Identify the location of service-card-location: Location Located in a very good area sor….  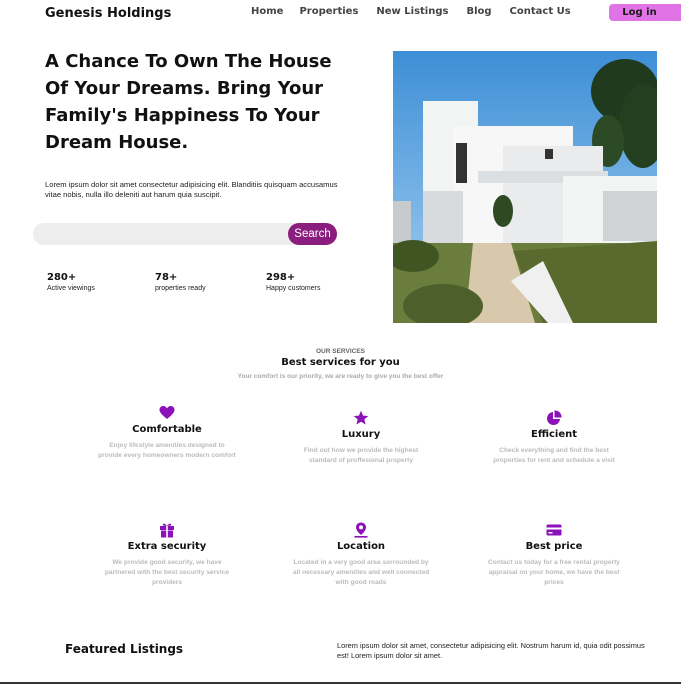
(361, 555).